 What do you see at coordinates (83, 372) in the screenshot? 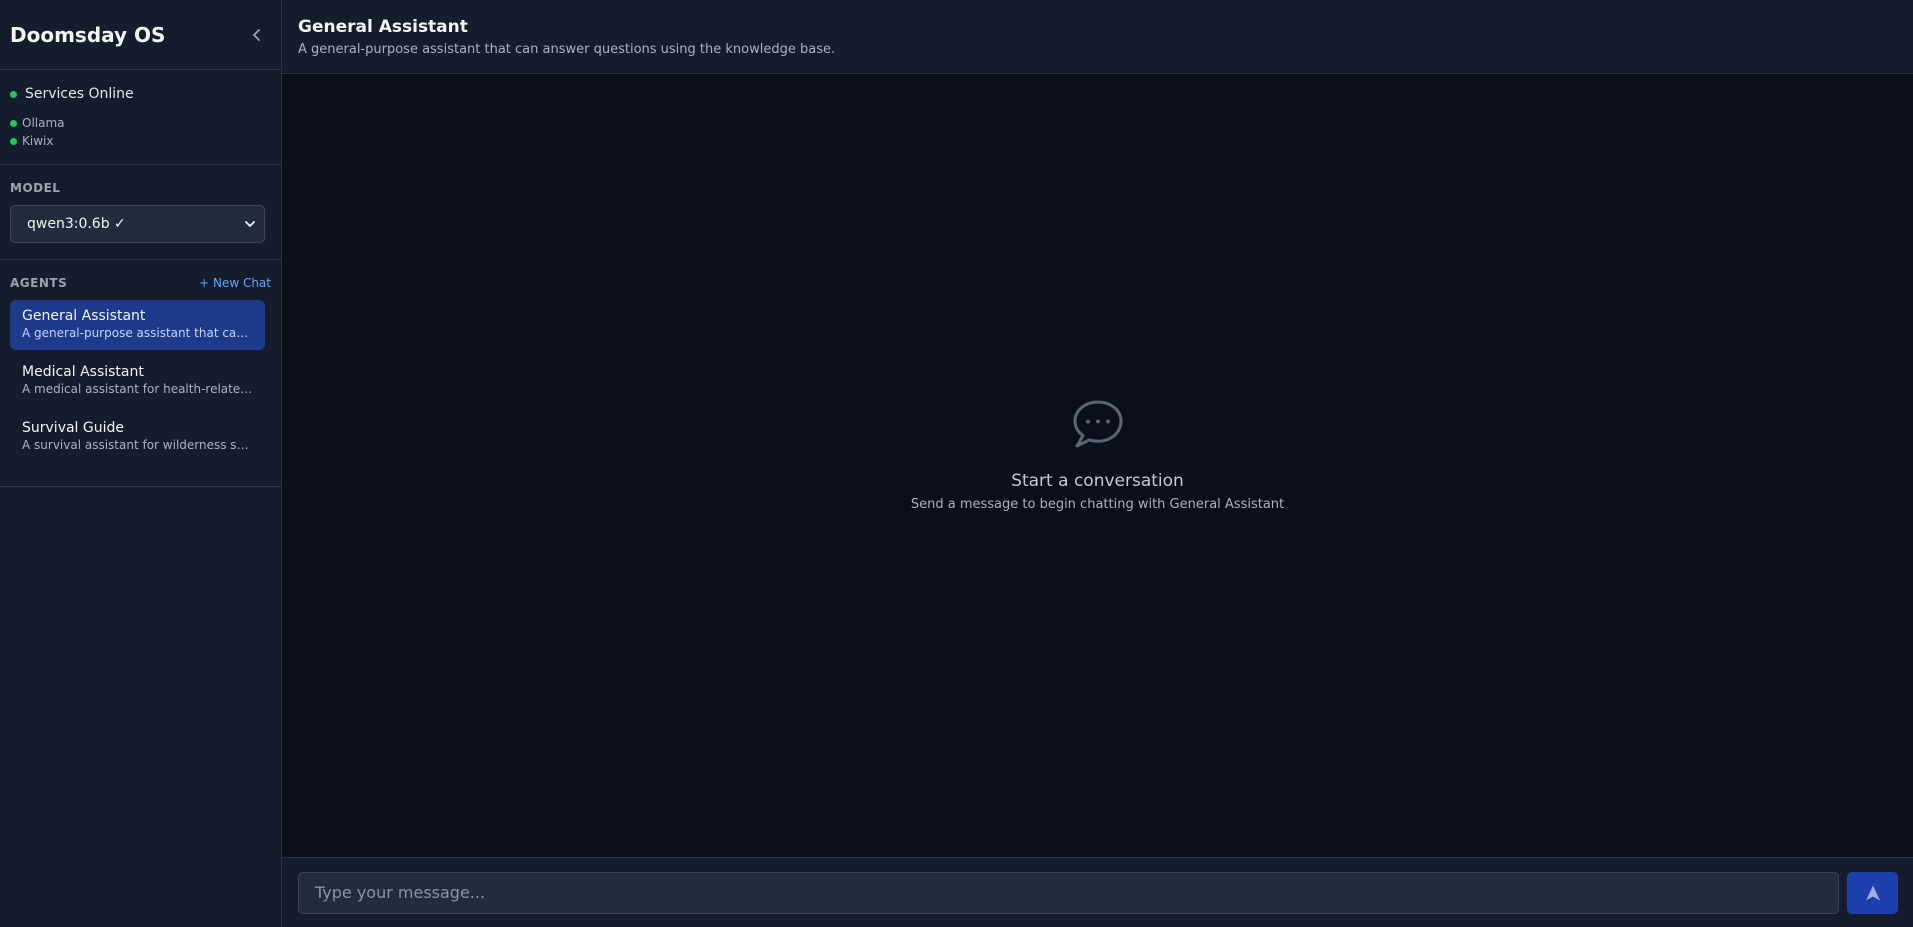
I see `agent-name: Medical Assistant` at bounding box center [83, 372].